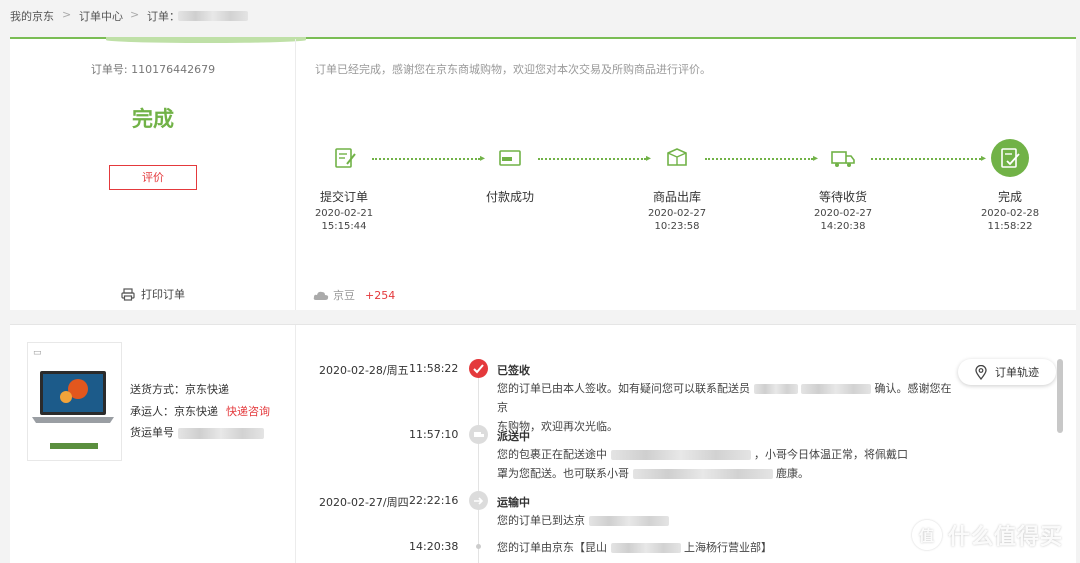  I want to click on event-title: 派送中, so click(513, 436).